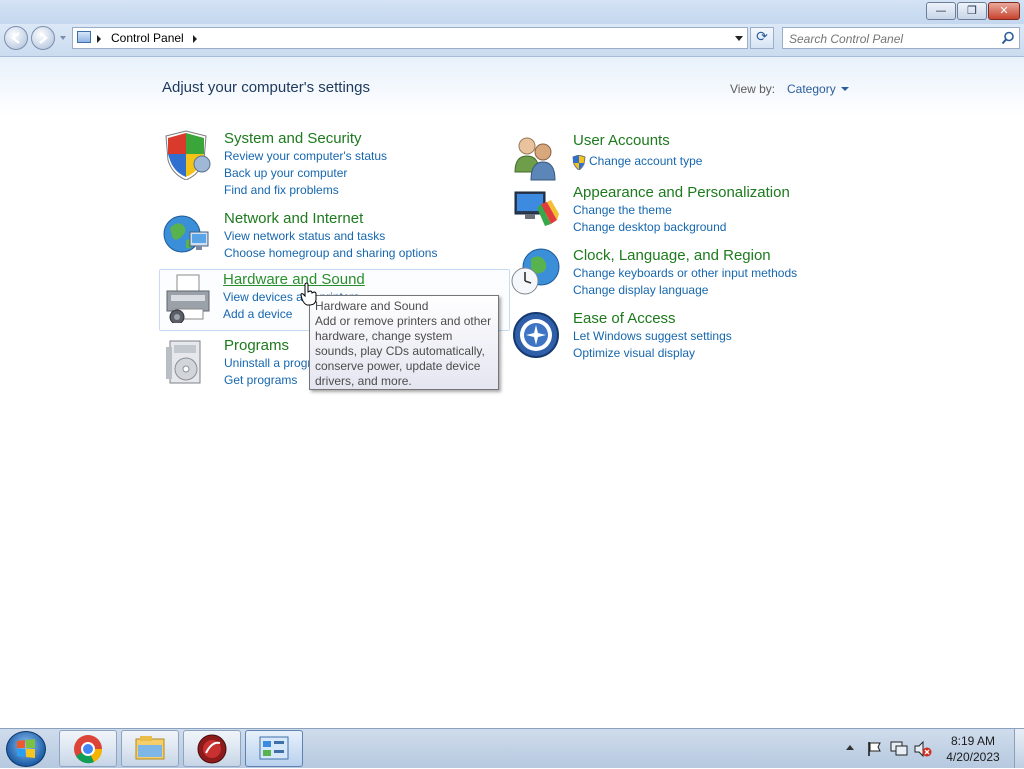  I want to click on navigation-bar: Control Panel ⟳, so click(512, 40).